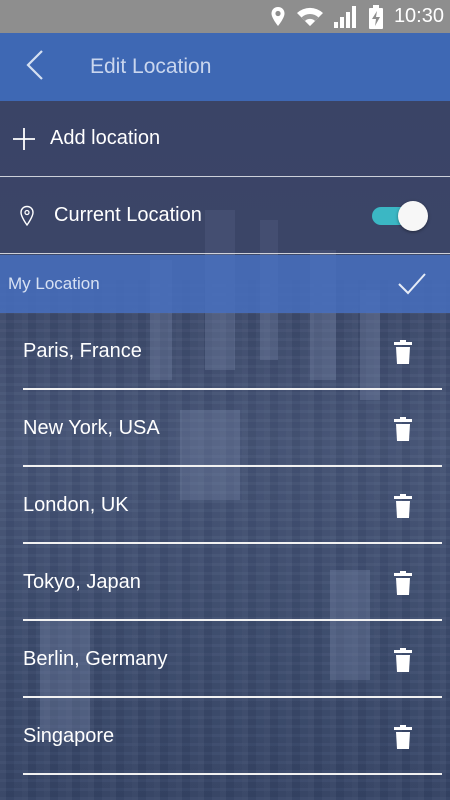 Image resolution: width=450 pixels, height=800 pixels. I want to click on plus-icon, so click(25, 139).